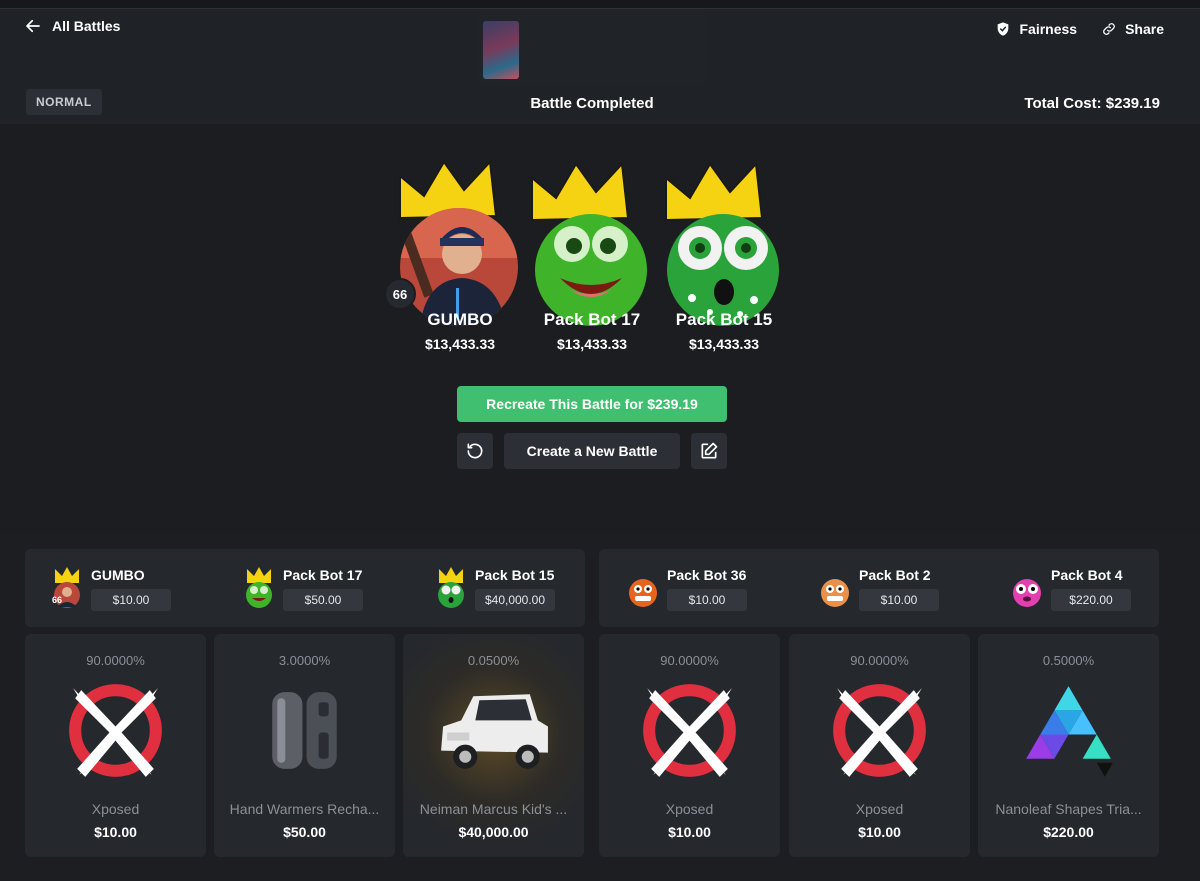 The image size is (1200, 881). What do you see at coordinates (460, 319) in the screenshot?
I see `player-name: GUMBO` at bounding box center [460, 319].